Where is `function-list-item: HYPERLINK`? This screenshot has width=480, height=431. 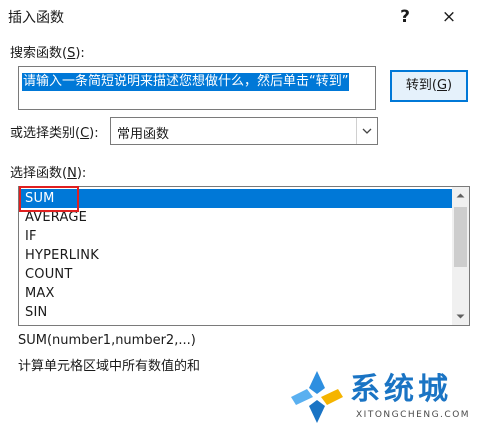
function-list-item: HYPERLINK is located at coordinates (59, 255).